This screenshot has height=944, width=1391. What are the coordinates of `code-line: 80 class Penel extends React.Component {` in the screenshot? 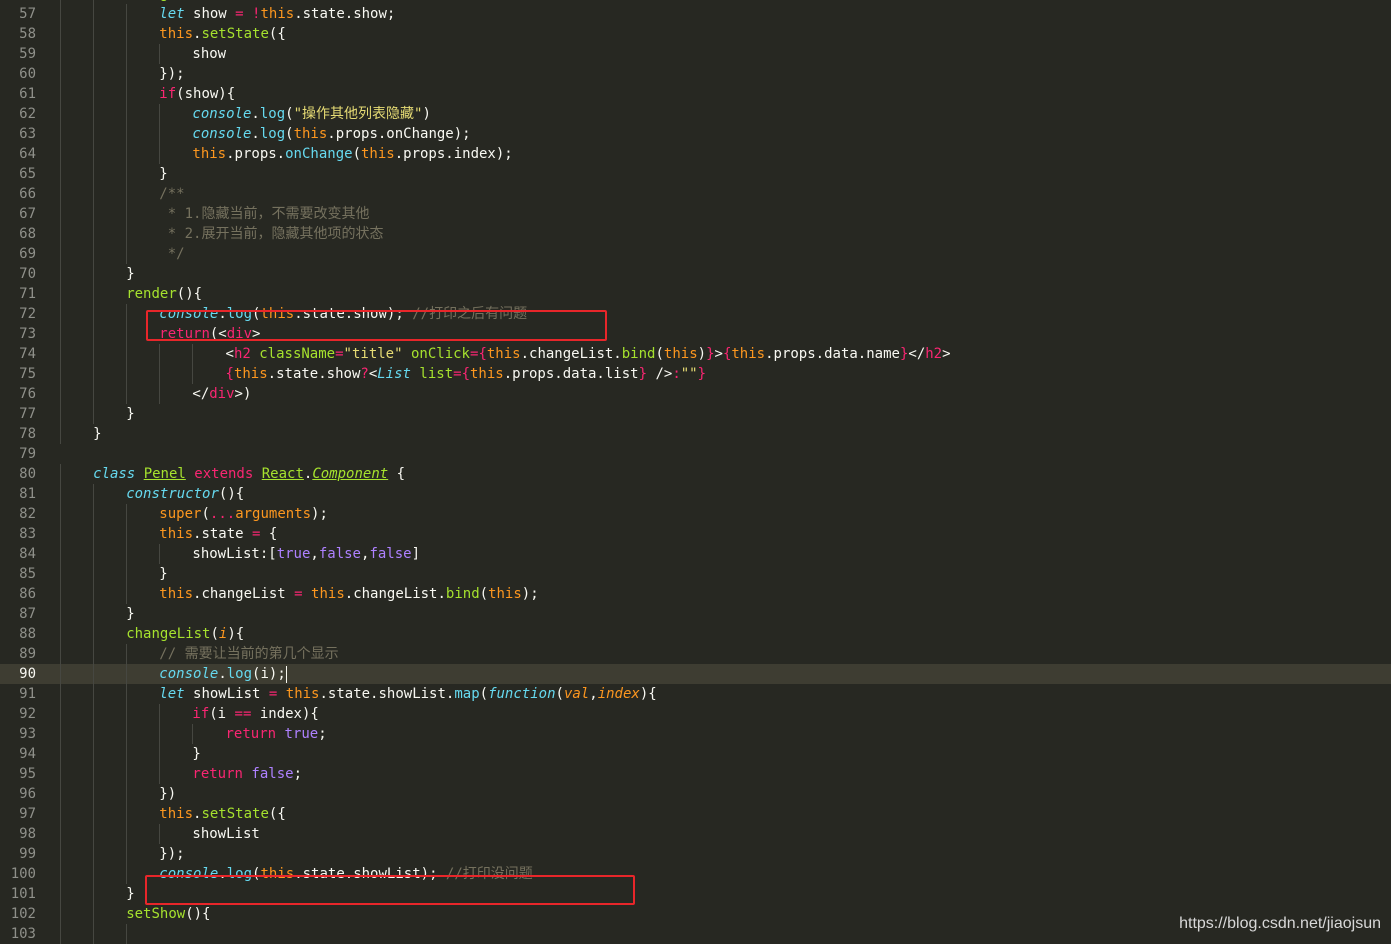 It's located at (695, 474).